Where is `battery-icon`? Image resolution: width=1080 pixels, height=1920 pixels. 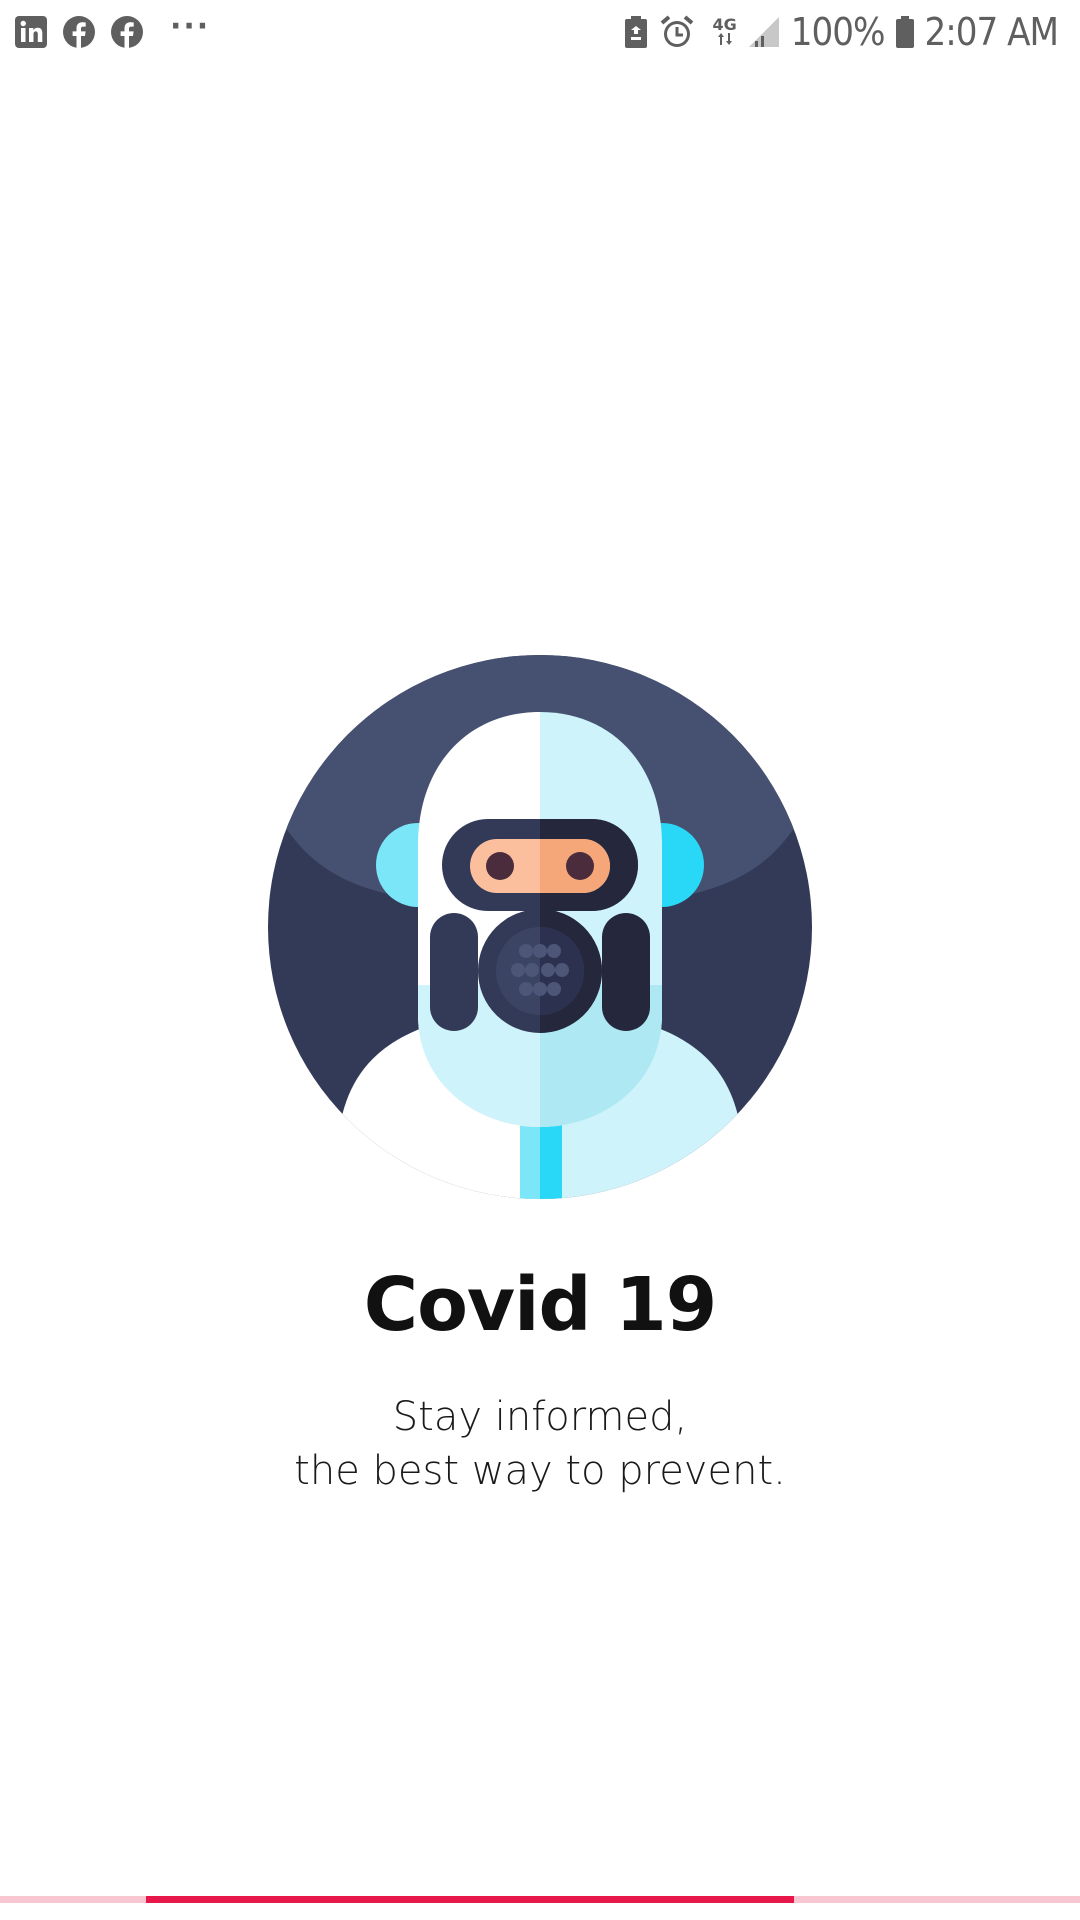 battery-icon is located at coordinates (904, 32).